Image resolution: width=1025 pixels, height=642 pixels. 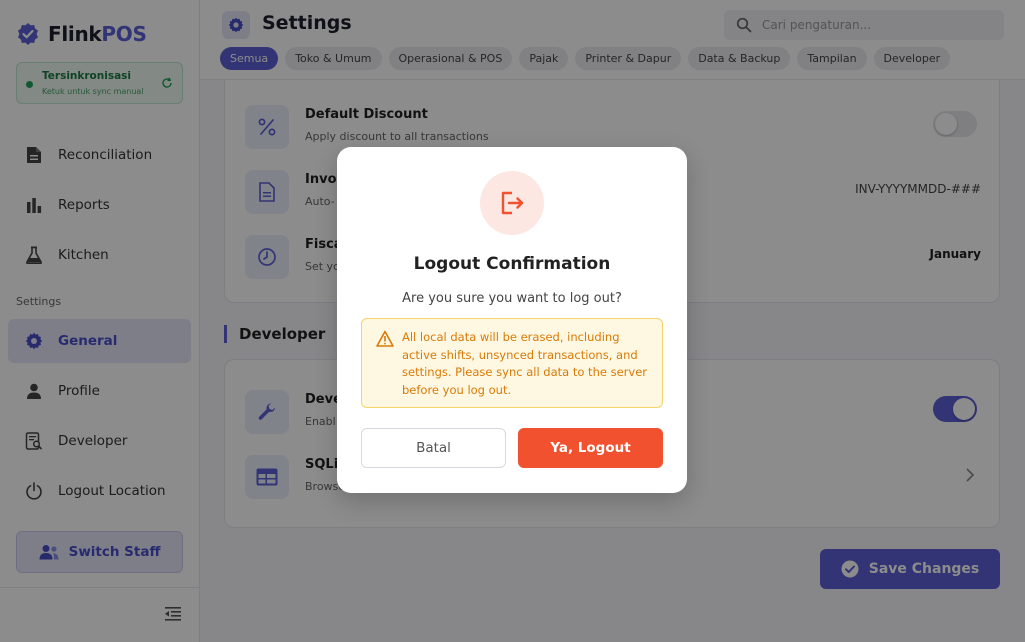 I want to click on logout-icon, so click(x=512, y=203).